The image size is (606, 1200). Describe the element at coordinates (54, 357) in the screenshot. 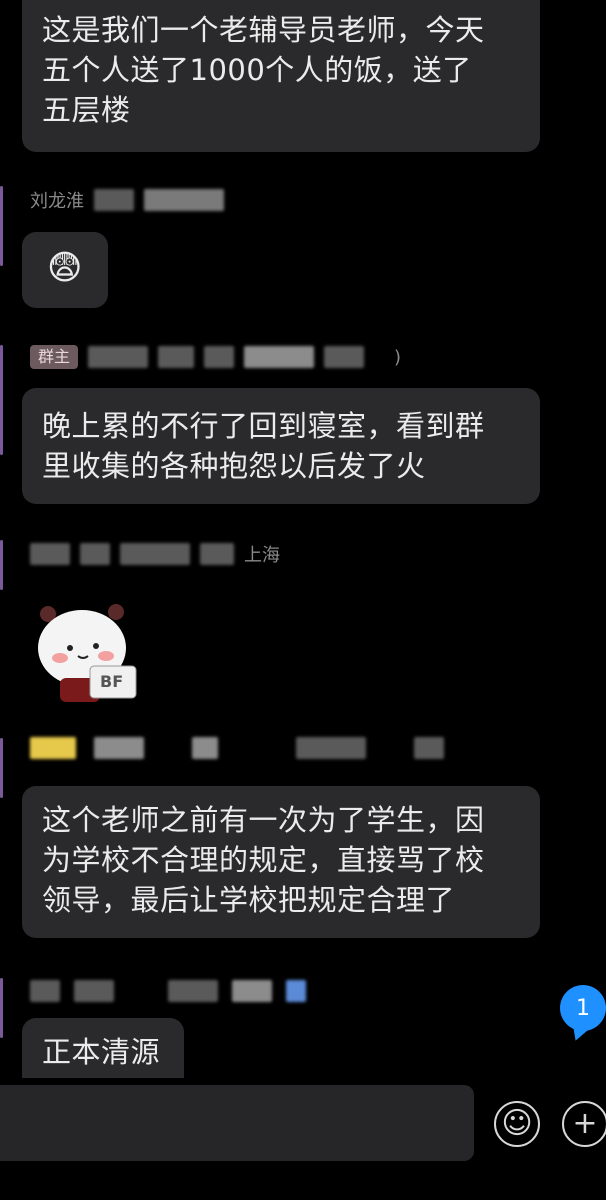

I see `group-owner-badge: 群主` at that location.